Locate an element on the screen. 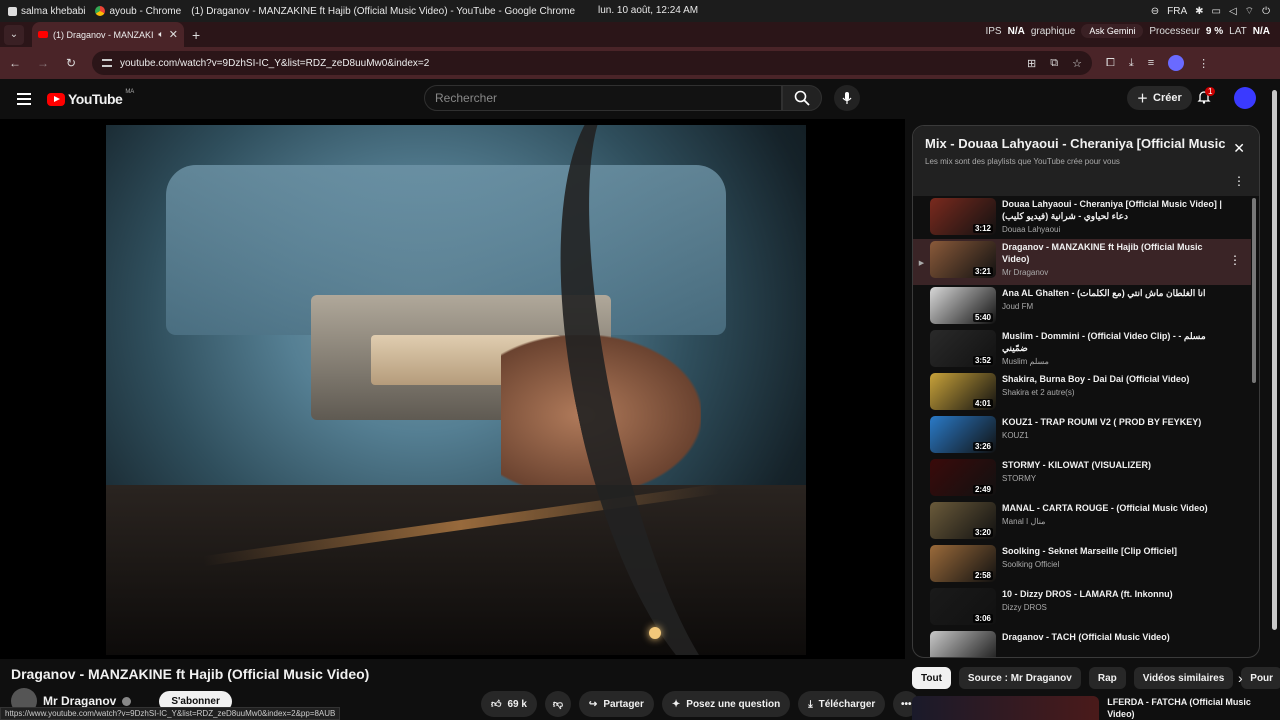 This screenshot has width=1280, height=720. playlist-thumbnail: 2:49 is located at coordinates (963, 477).